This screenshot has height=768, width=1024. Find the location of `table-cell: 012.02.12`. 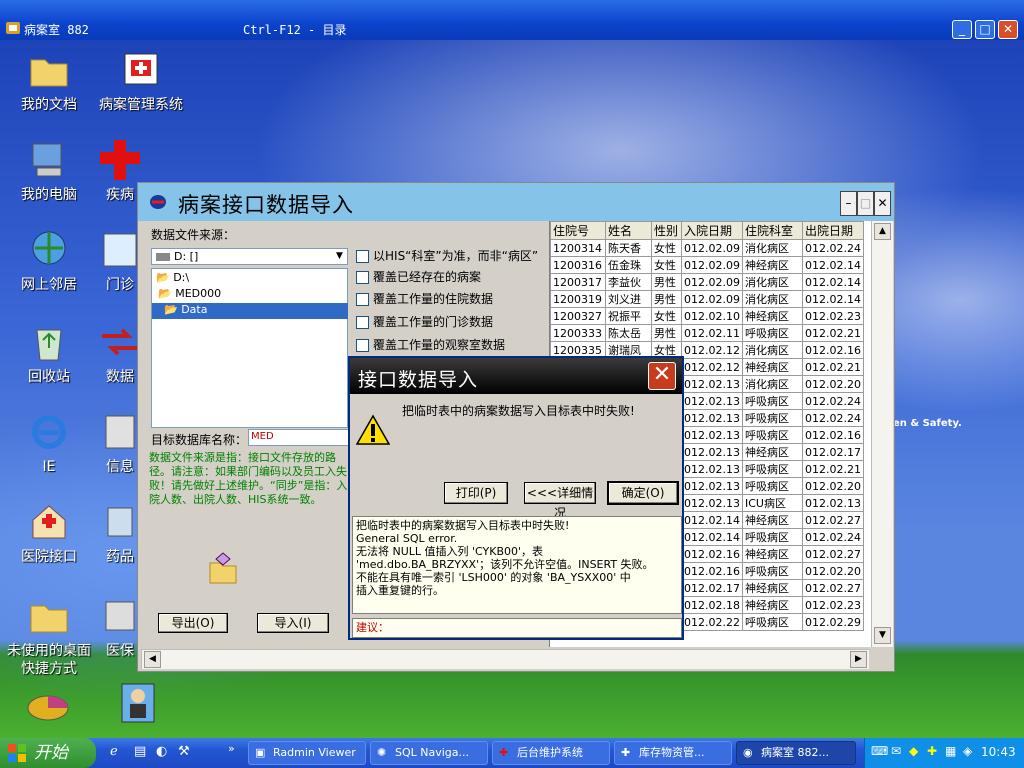

table-cell: 012.02.12 is located at coordinates (712, 367).